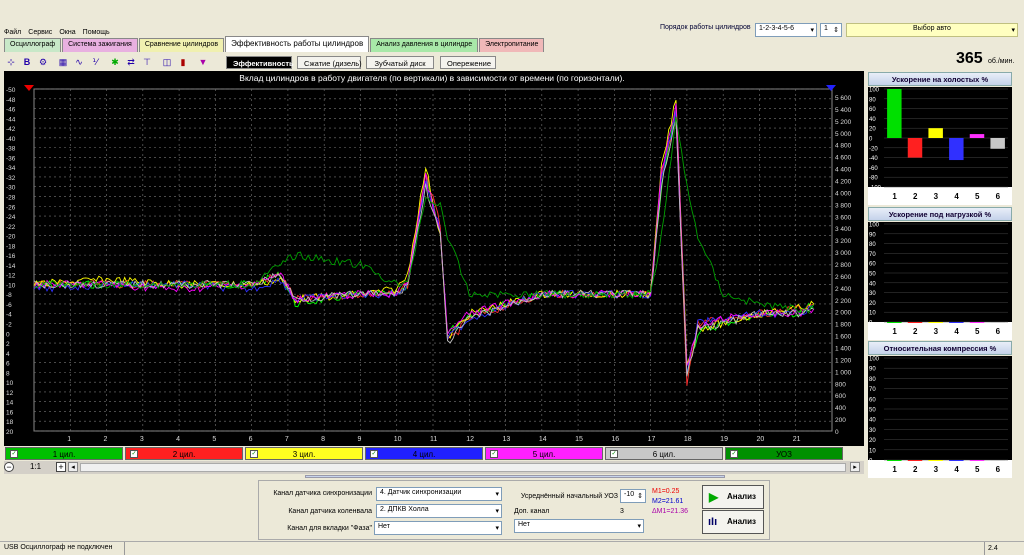 This screenshot has width=1024, height=555. Describe the element at coordinates (73, 467) in the screenshot. I see `scroll-left-icon: ◂` at that location.